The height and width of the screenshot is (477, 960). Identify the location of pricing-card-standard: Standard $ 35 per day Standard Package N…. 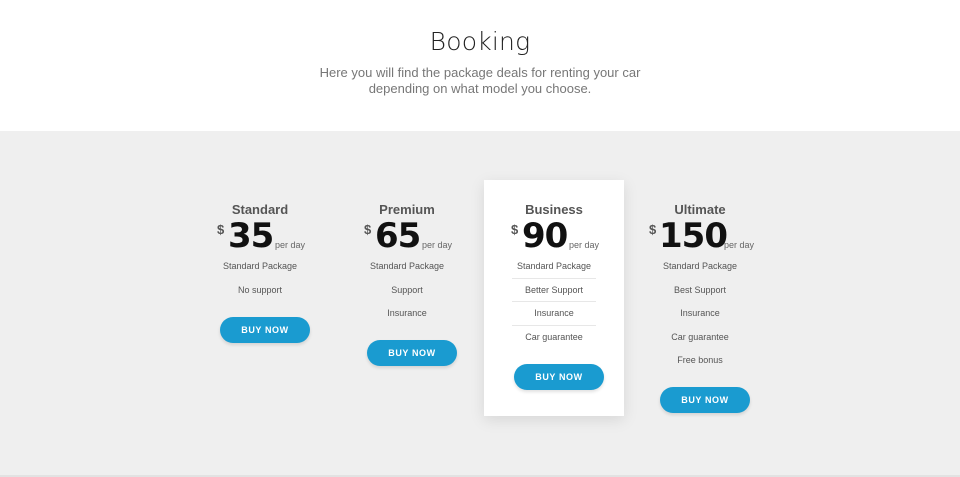
(260, 280).